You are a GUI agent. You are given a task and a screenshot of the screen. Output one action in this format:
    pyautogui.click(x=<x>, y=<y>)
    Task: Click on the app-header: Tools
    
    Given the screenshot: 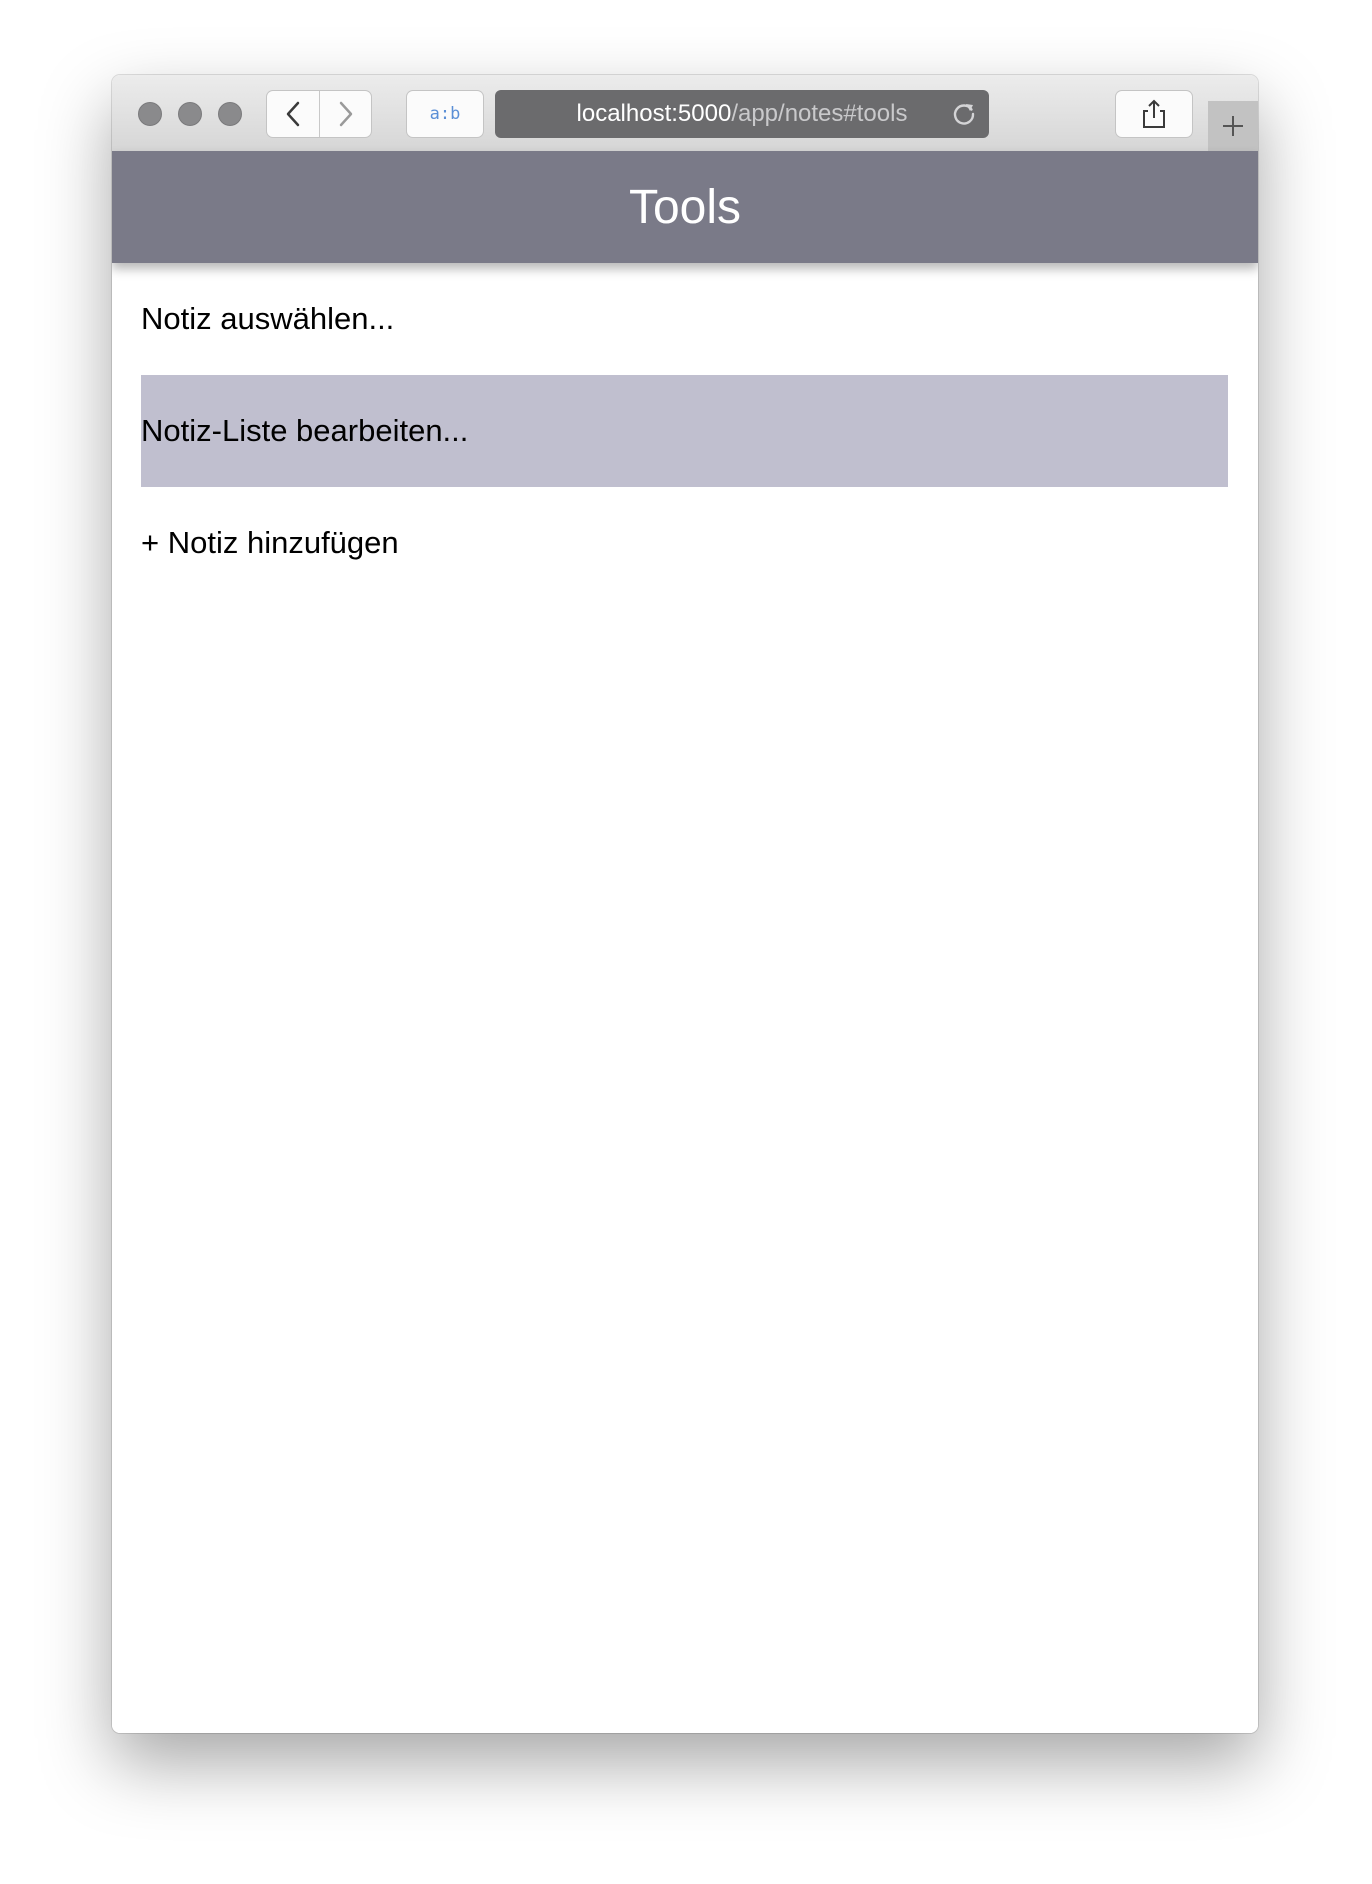 What is the action you would take?
    pyautogui.click(x=685, y=207)
    